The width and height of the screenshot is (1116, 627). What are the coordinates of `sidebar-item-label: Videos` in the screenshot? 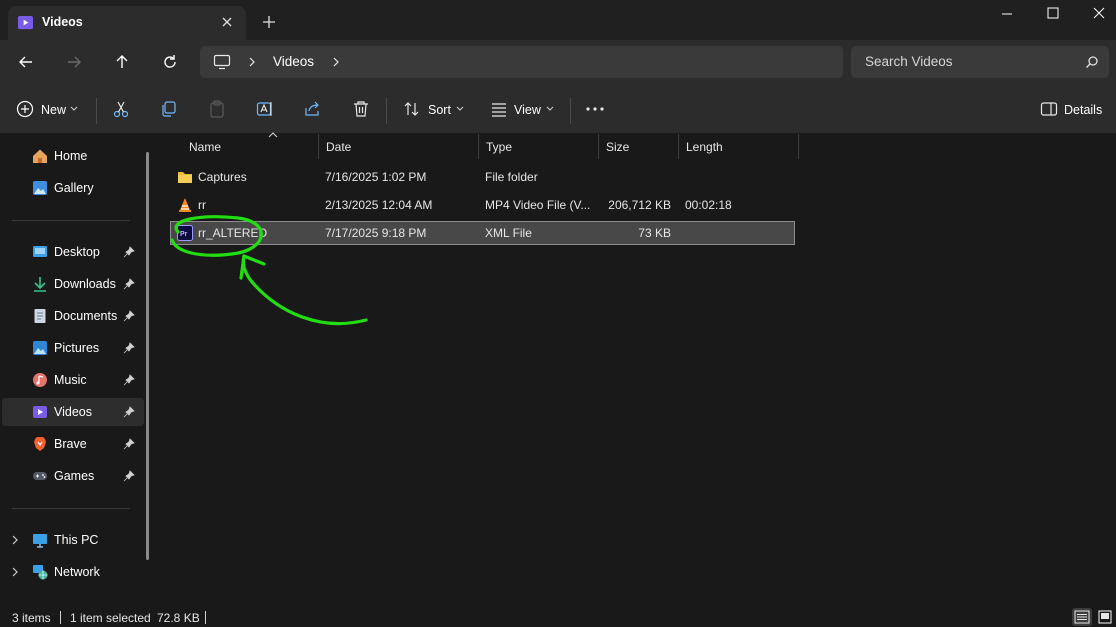 It's located at (73, 412).